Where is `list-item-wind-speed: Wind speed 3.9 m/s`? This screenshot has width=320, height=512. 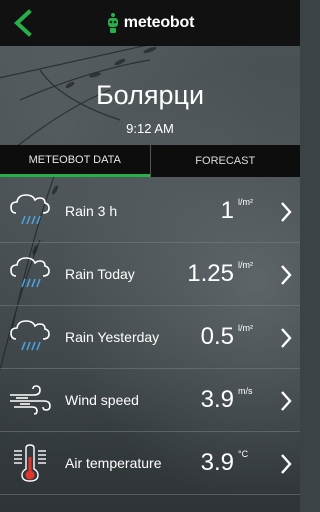 list-item-wind-speed: Wind speed 3.9 m/s is located at coordinates (150, 400).